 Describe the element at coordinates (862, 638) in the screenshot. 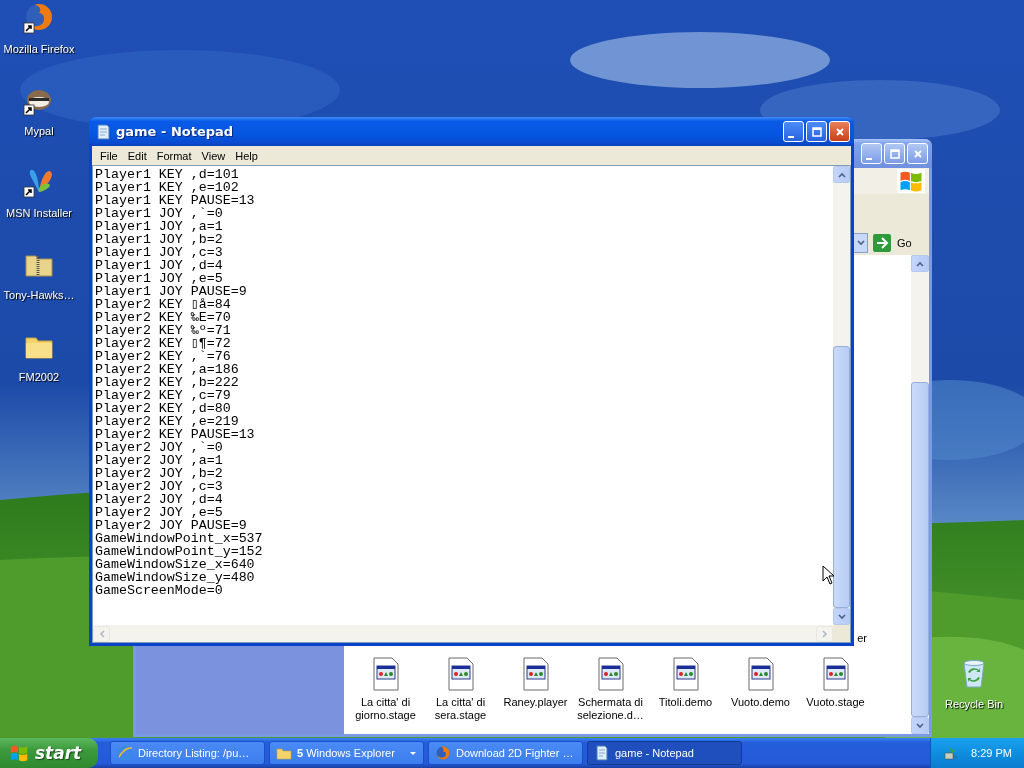

I see `file-label: er` at that location.